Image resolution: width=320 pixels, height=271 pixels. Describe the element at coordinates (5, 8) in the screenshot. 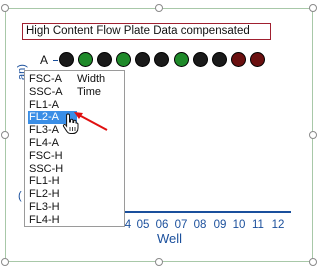

I see `resize-handle-top-left` at that location.